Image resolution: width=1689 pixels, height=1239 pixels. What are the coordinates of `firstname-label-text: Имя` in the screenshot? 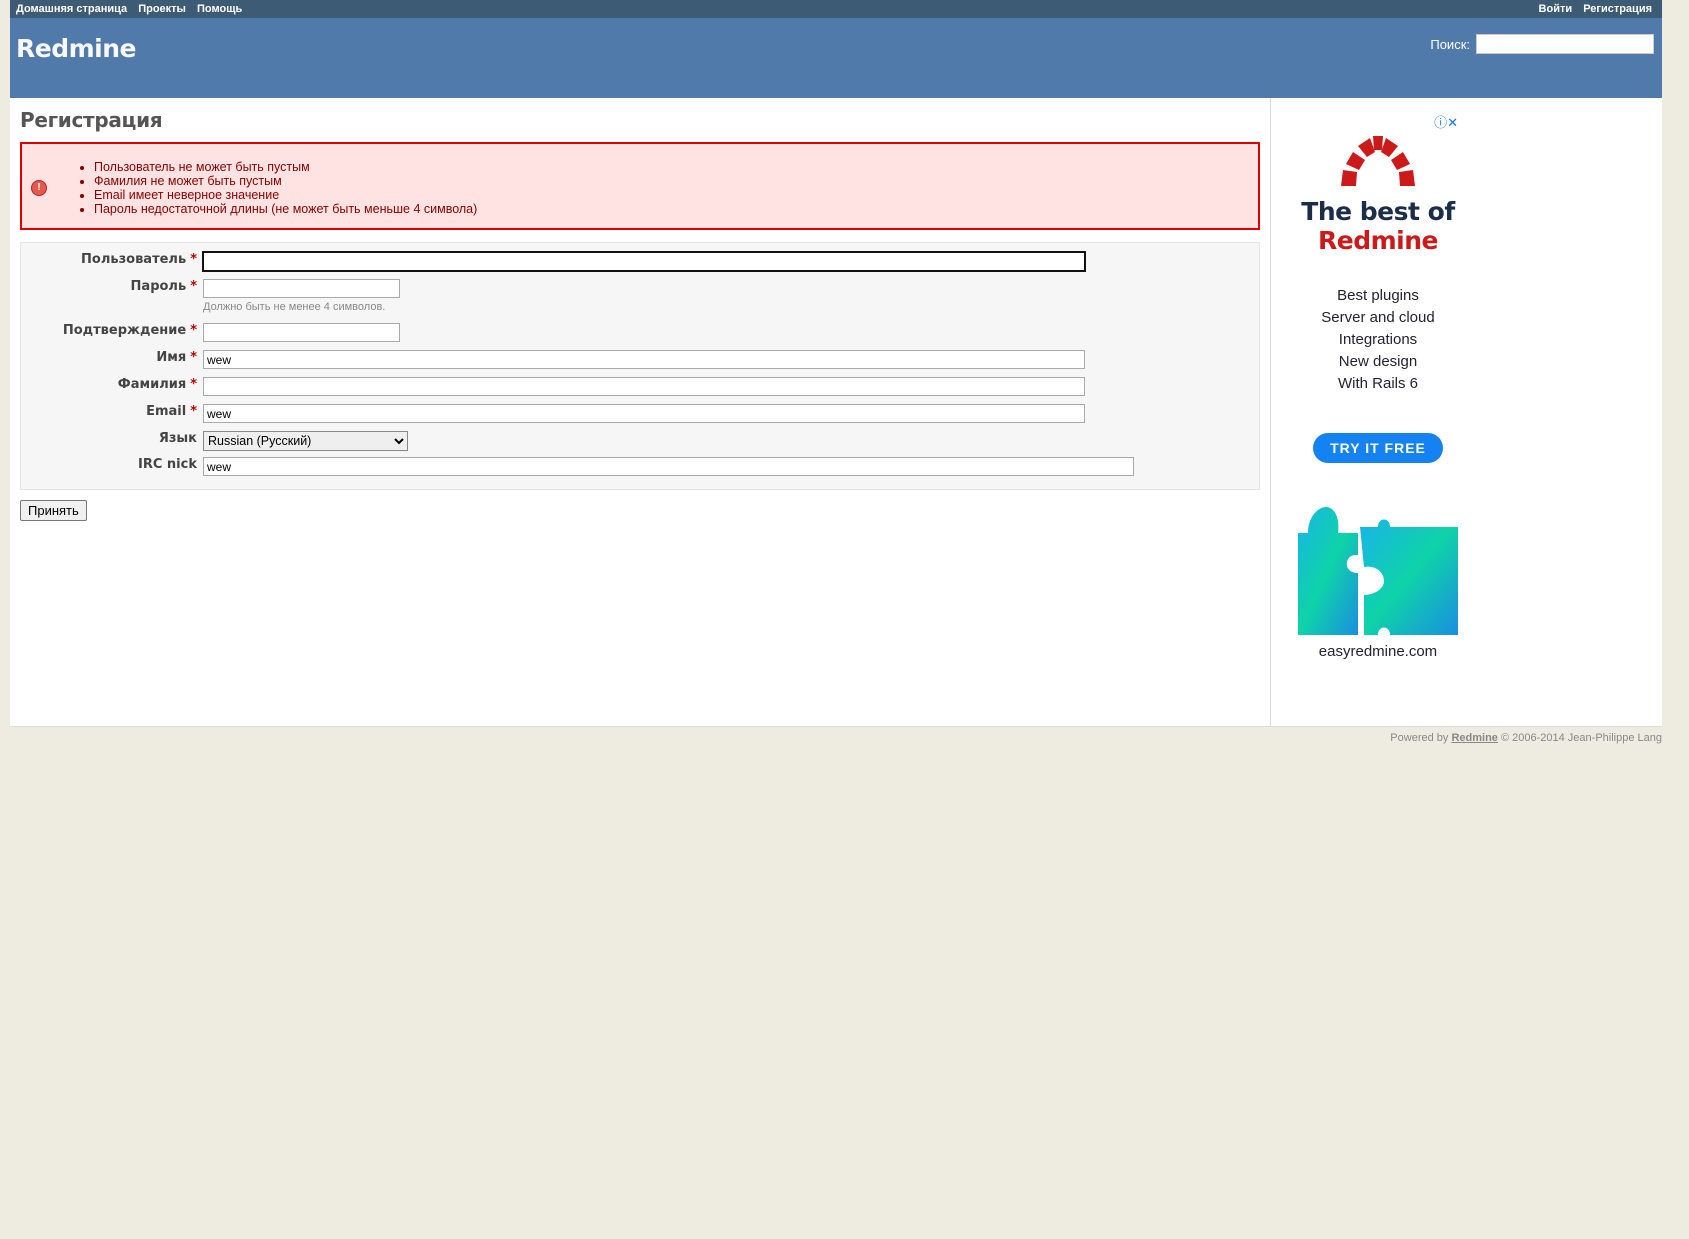 It's located at (171, 357).